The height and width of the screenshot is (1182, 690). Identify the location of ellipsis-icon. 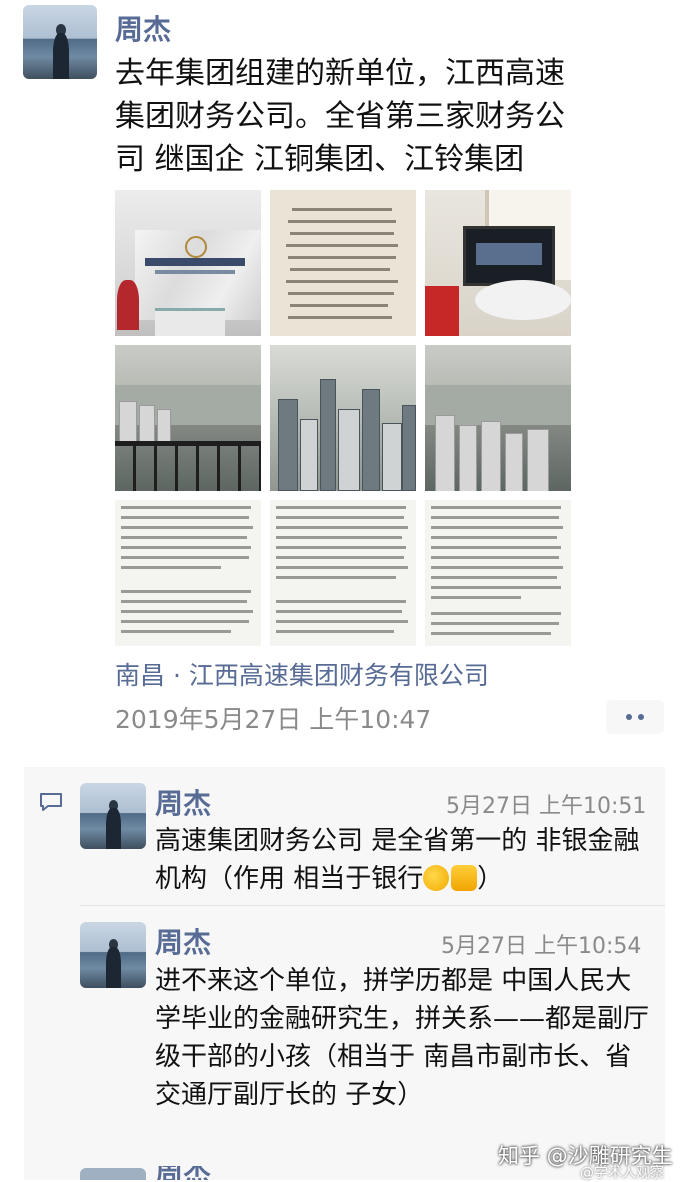
(629, 717).